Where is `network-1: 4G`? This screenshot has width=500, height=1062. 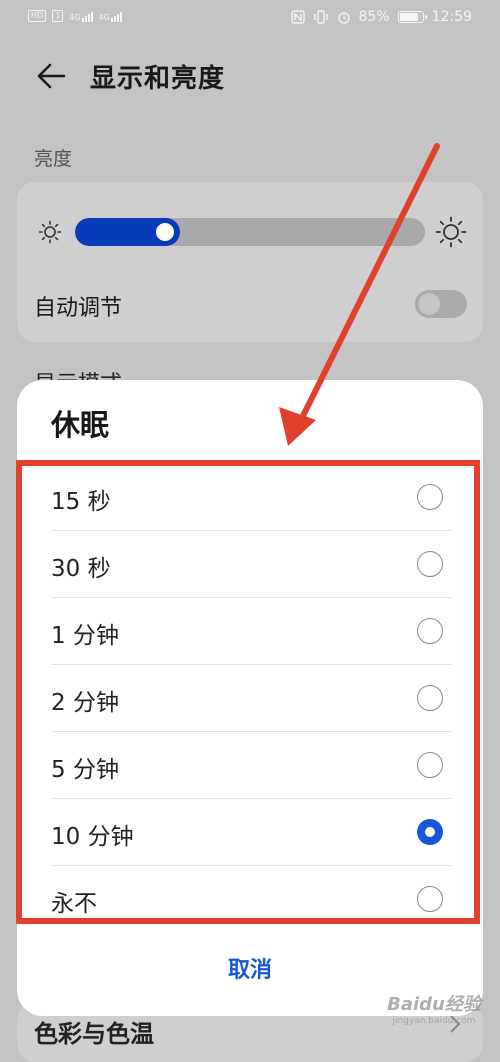
network-1: 4G is located at coordinates (81, 17).